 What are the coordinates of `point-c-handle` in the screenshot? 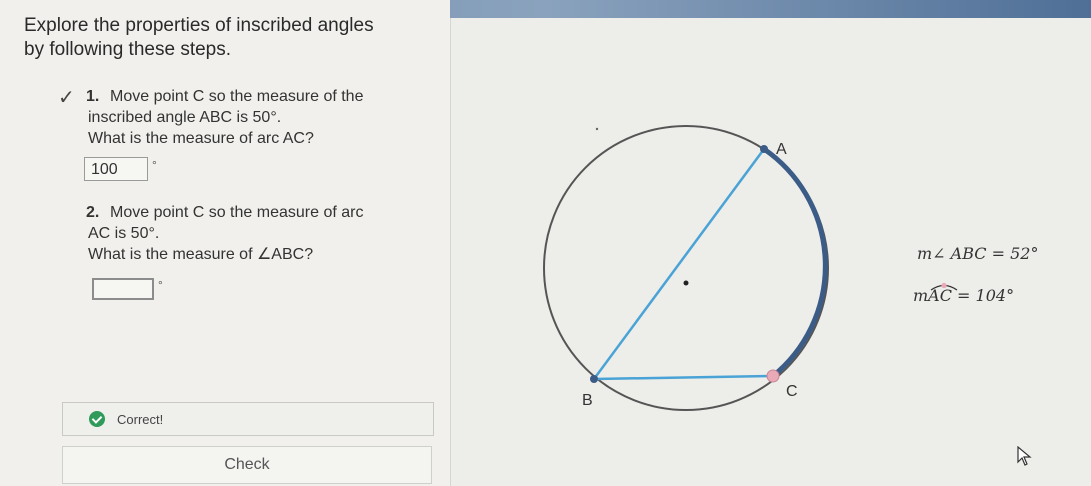 It's located at (773, 376).